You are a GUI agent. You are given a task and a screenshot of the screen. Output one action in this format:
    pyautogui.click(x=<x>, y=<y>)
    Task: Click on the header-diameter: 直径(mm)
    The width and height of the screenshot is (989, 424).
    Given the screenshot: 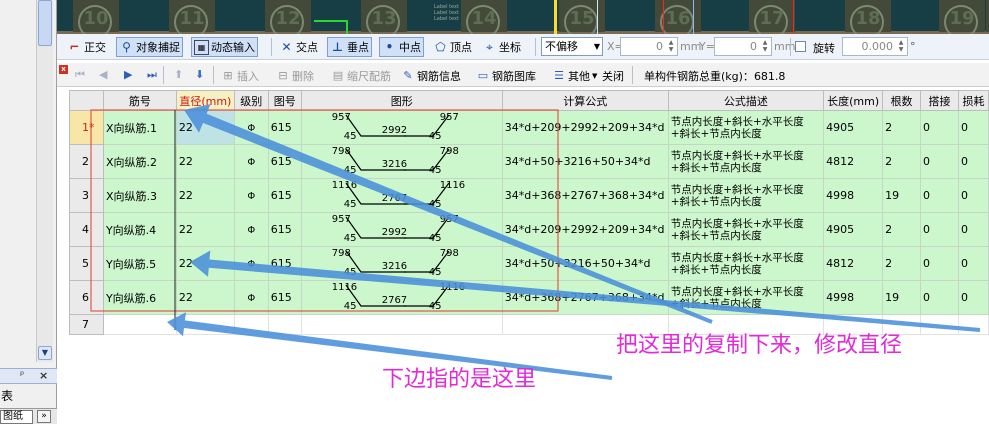 What is the action you would take?
    pyautogui.click(x=205, y=100)
    